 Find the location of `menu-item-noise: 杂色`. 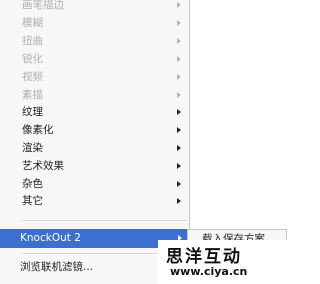

menu-item-noise: 杂色 is located at coordinates (94, 184).